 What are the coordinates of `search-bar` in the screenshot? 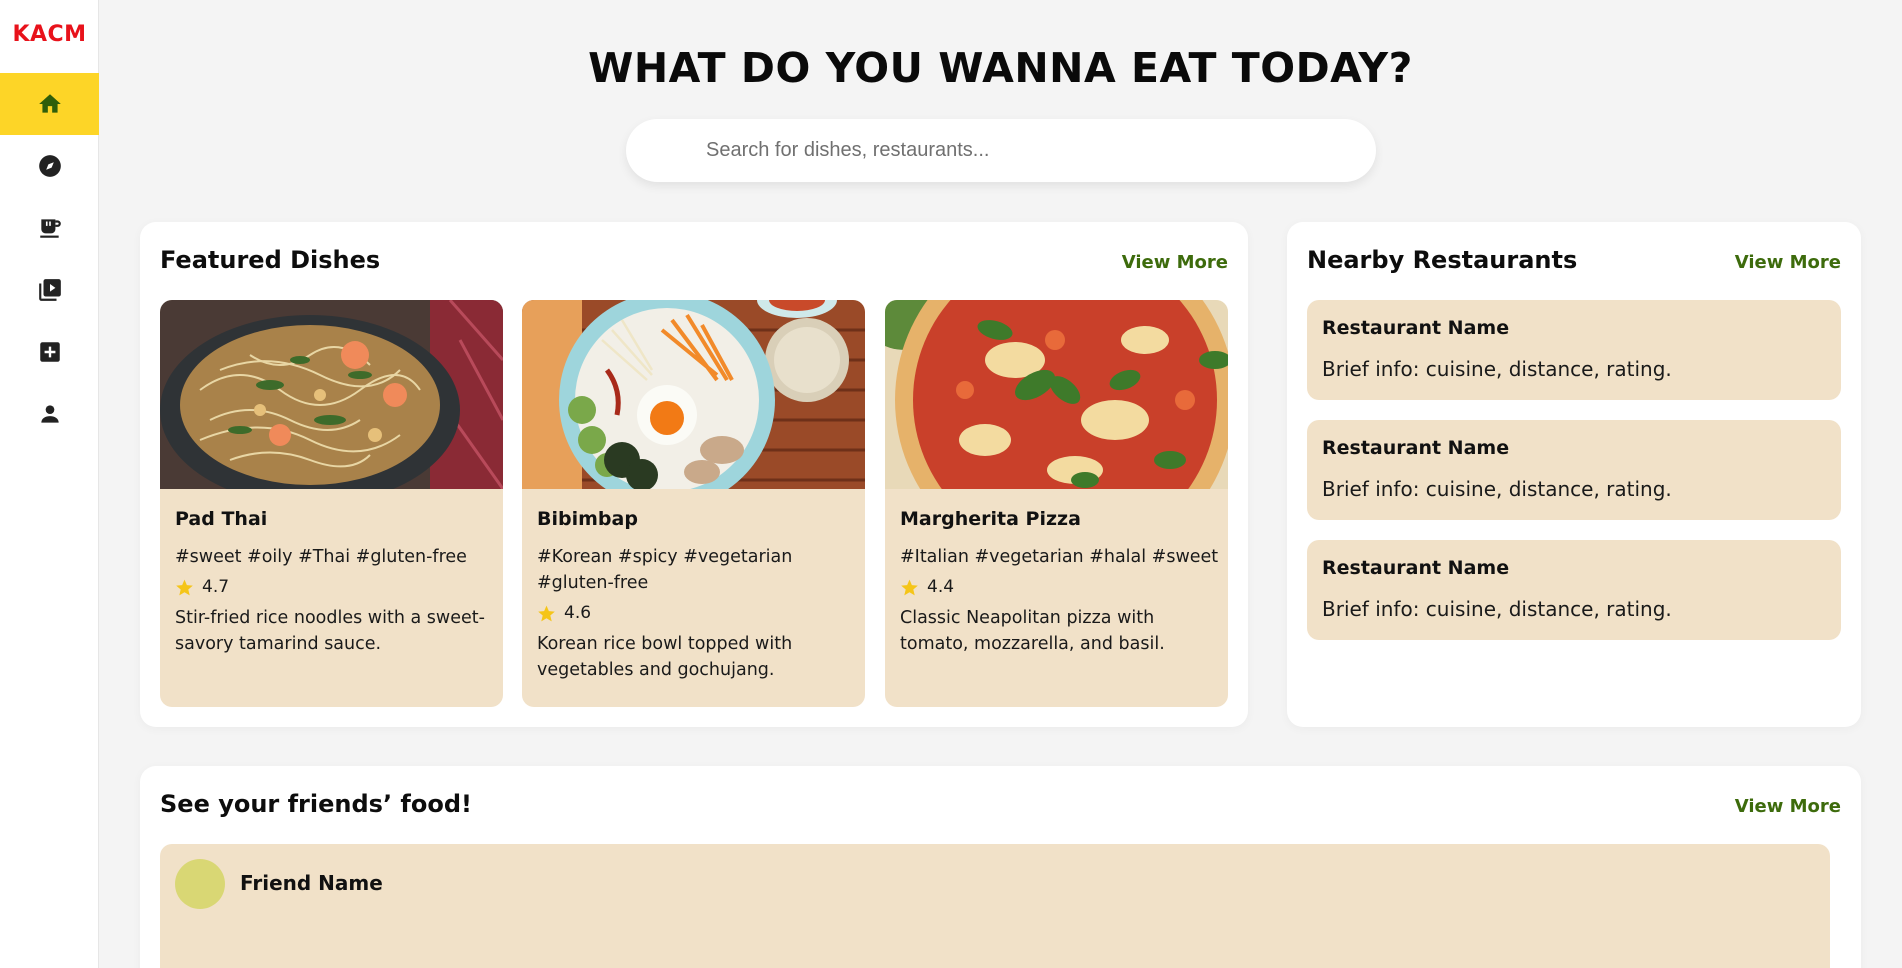 It's located at (1001, 150).